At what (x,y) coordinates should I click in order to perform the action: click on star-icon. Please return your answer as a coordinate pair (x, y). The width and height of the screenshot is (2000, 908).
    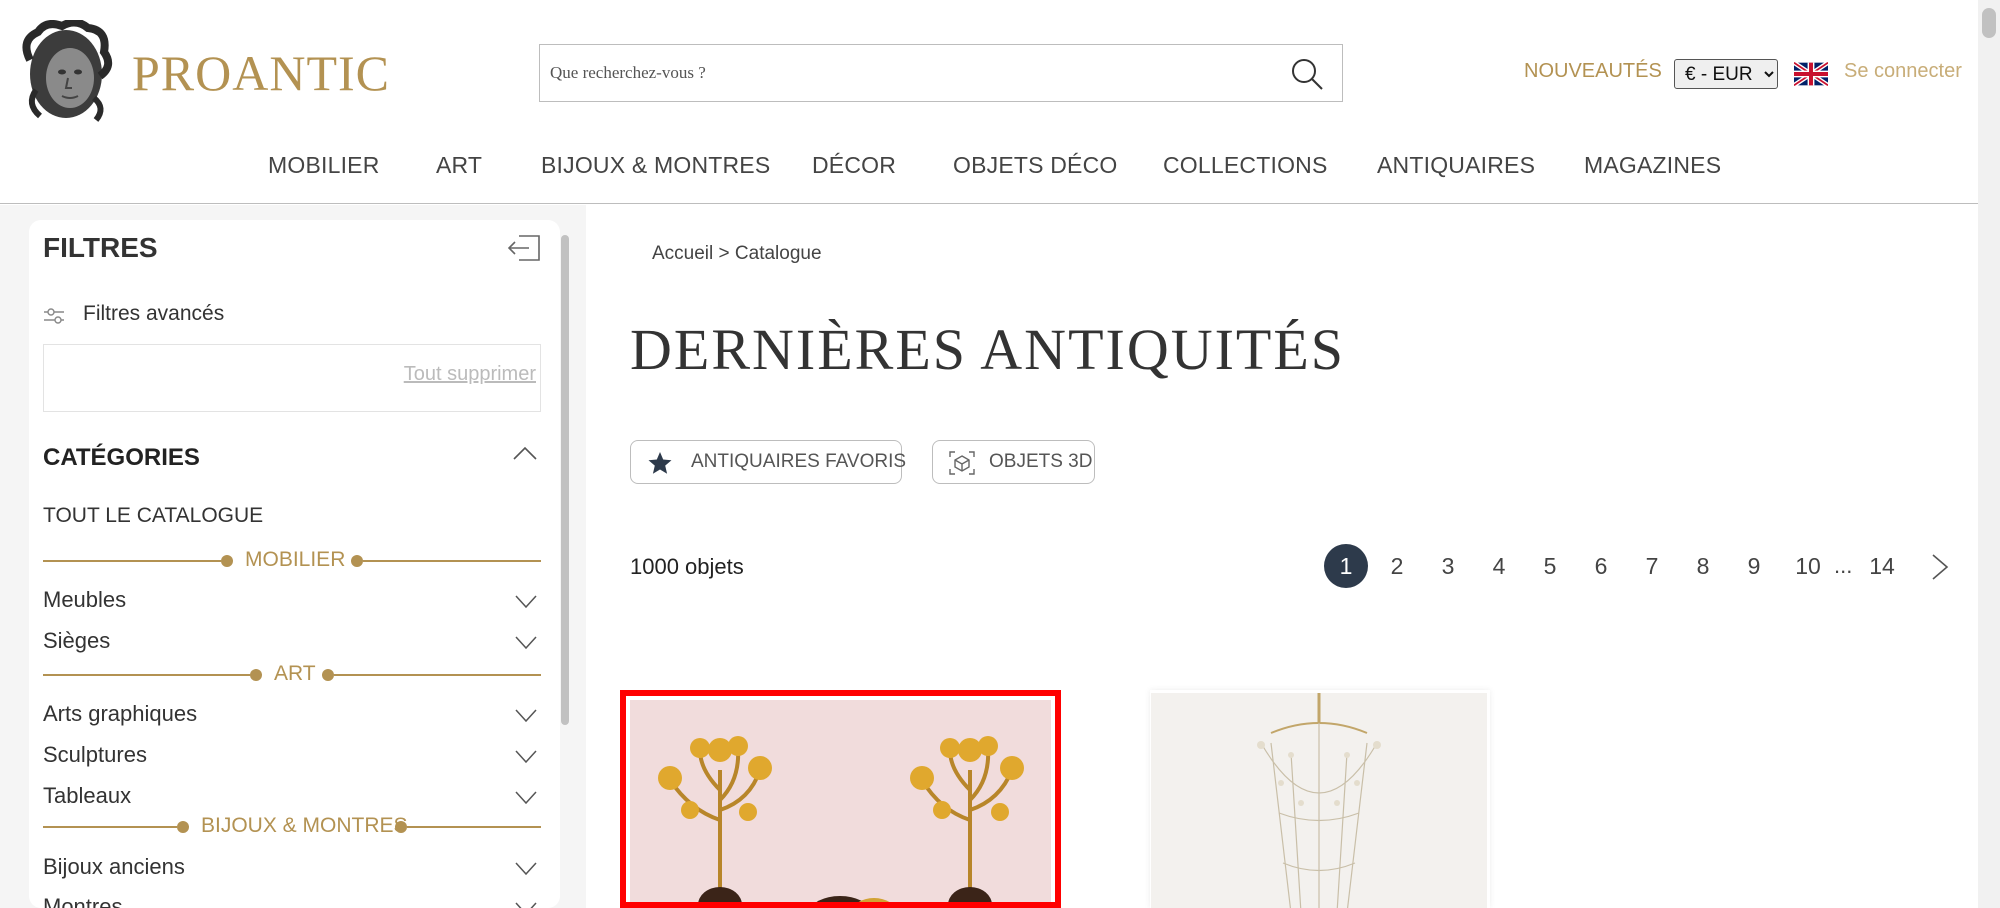
    Looking at the image, I should click on (660, 463).